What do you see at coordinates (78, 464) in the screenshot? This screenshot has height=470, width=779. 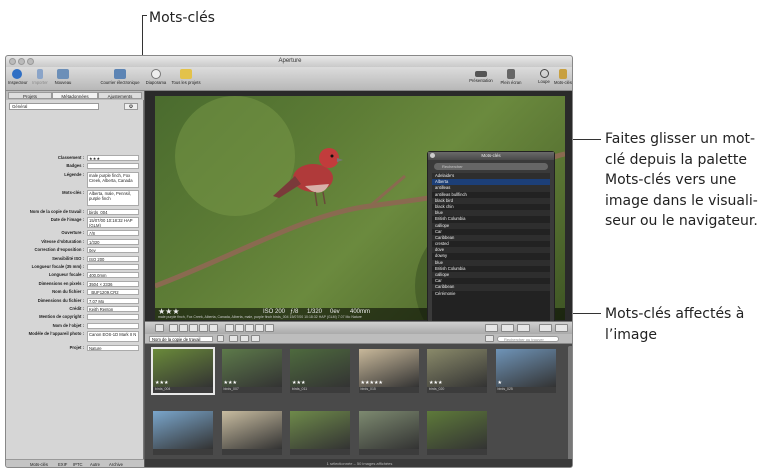 I see `bottom-tab-iptc: IPTC` at bounding box center [78, 464].